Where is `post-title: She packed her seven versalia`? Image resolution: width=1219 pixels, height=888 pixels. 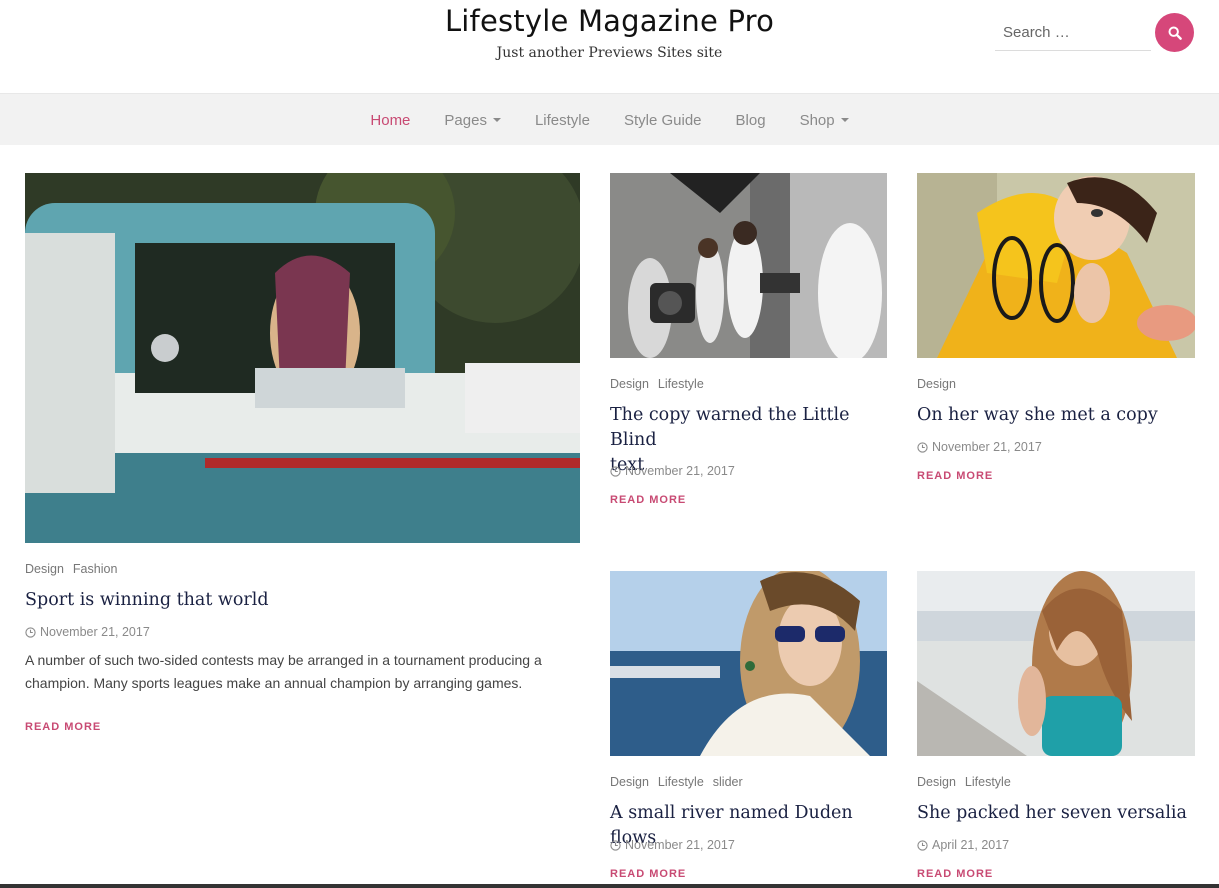
post-title: She packed her seven versalia is located at coordinates (1056, 813).